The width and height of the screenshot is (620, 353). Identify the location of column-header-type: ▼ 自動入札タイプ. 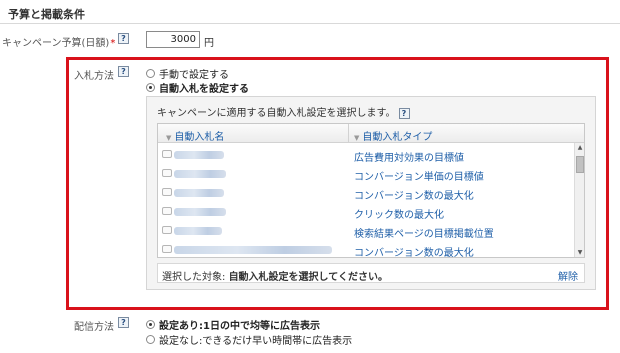
(393, 135).